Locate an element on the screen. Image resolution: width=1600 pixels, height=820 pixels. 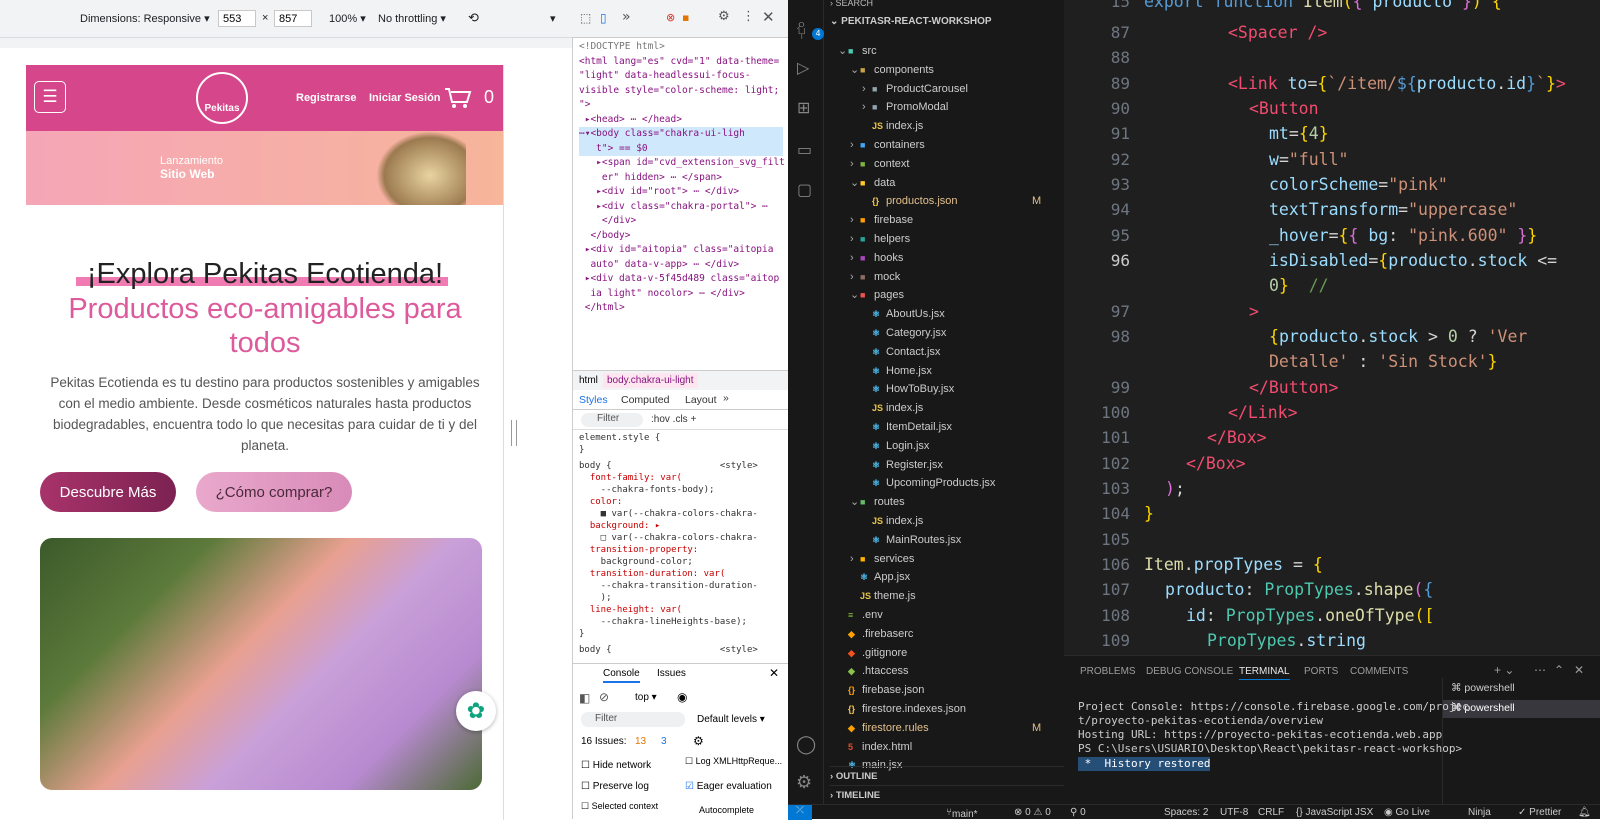
dom-line: ▸<div id="root"> ⋯ </div> is located at coordinates (681, 192).